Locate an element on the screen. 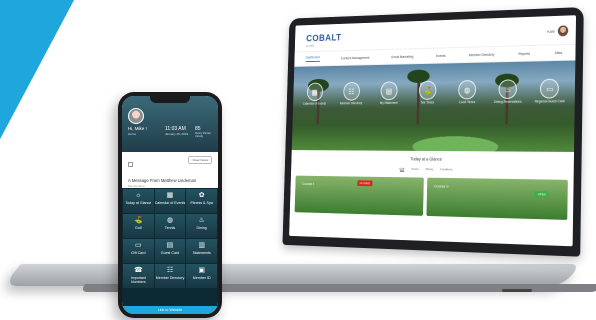  grid-item-directory: ☷ Member Directory is located at coordinates (170, 276).